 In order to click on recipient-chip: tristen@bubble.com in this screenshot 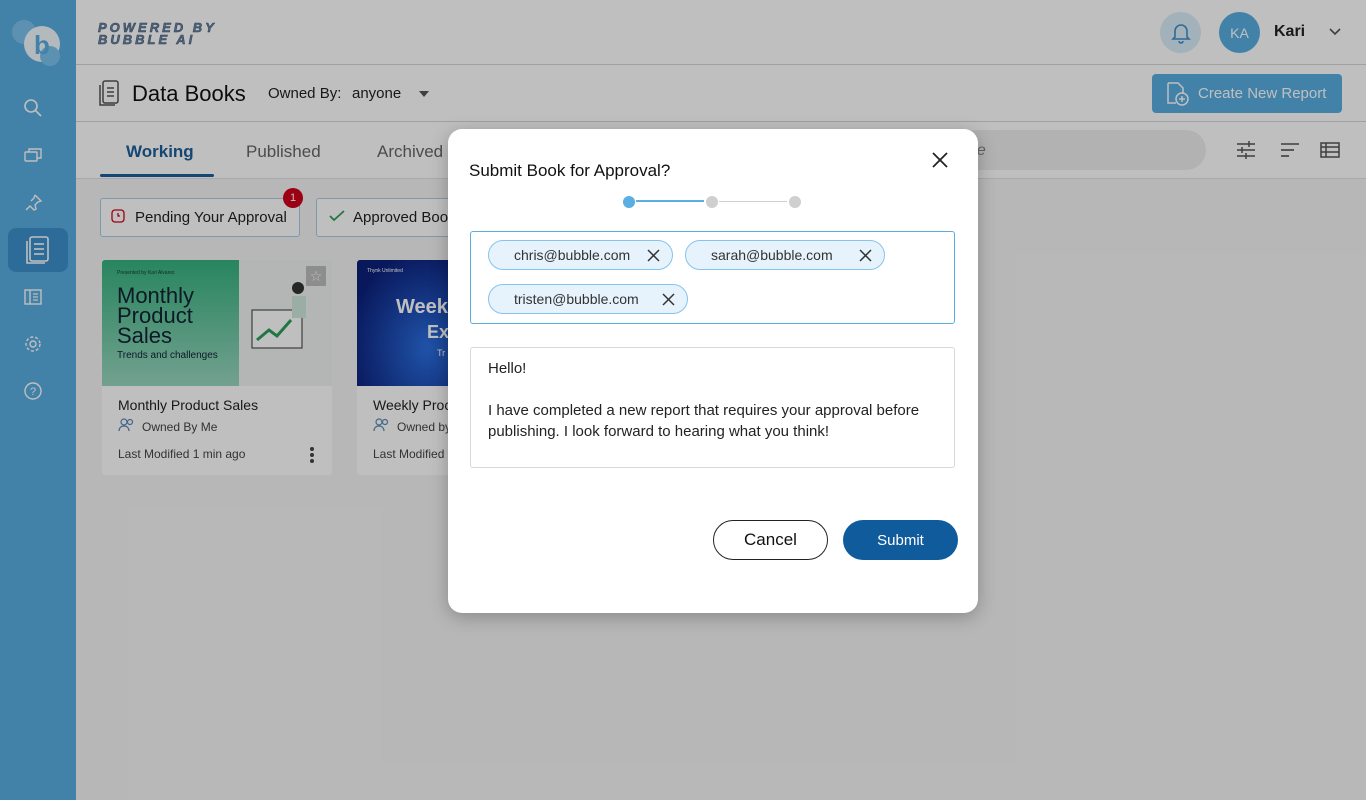, I will do `click(588, 299)`.